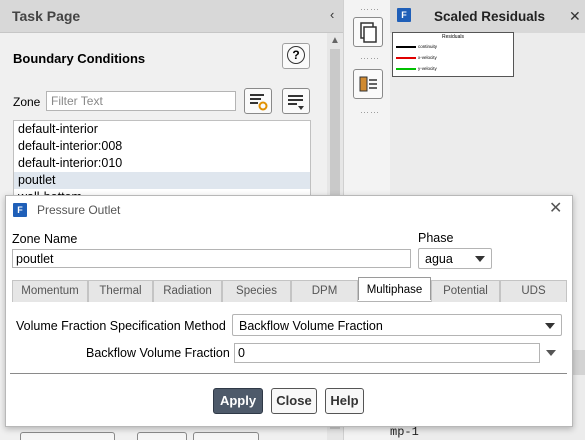 Image resolution: width=585 pixels, height=440 pixels. What do you see at coordinates (79, 210) in the screenshot?
I see `dialog-title: Pressure Outlet` at bounding box center [79, 210].